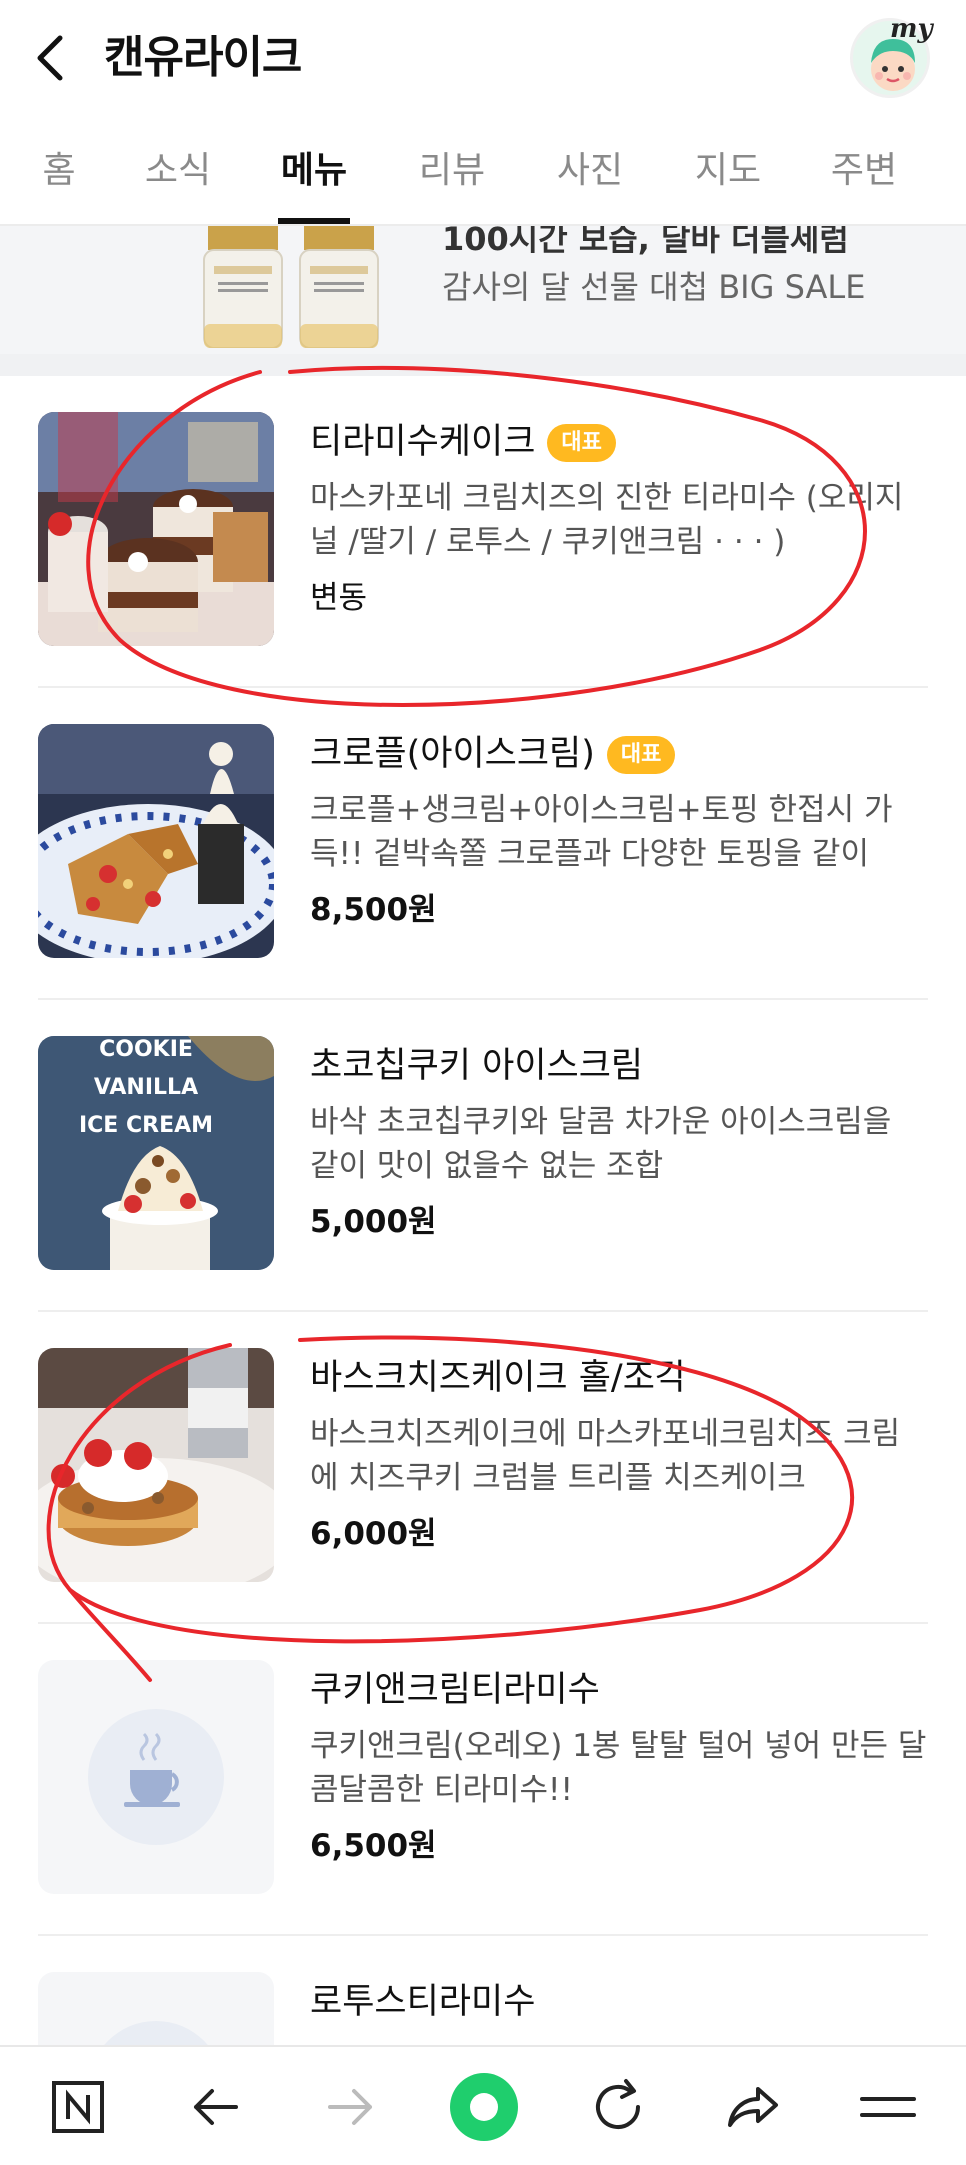  Describe the element at coordinates (888, 2107) in the screenshot. I see `menu-icon` at that location.